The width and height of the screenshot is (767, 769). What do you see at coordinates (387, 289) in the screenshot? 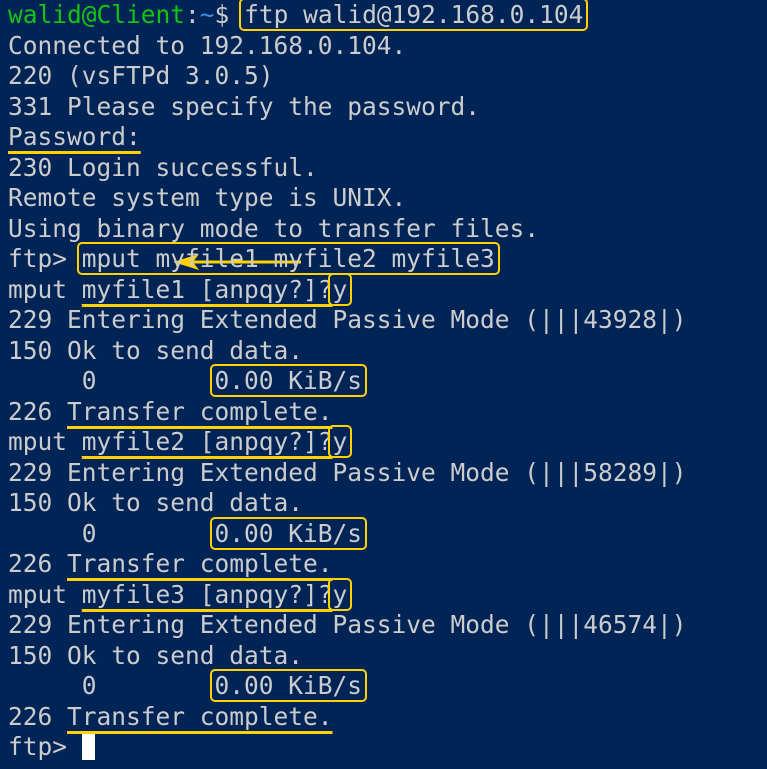
I see `mput-question-line: mput myfile1 [anpqy?]?y` at bounding box center [387, 289].